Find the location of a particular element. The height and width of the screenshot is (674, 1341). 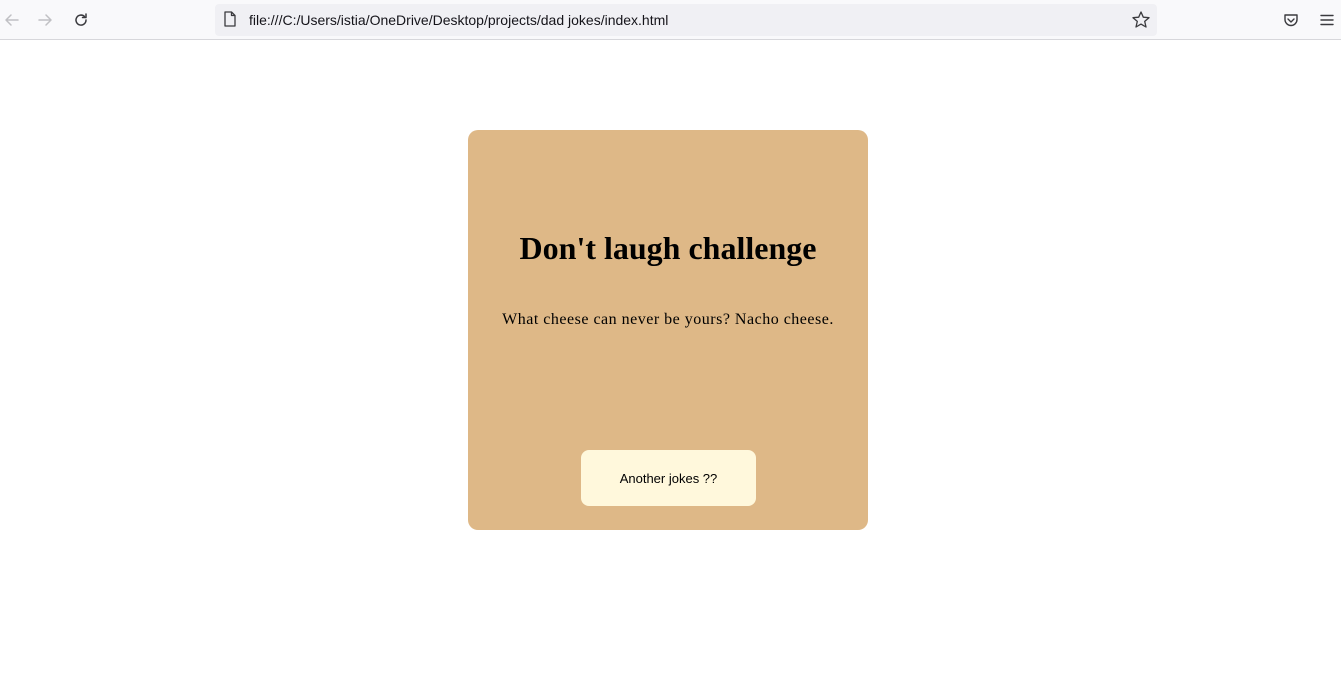

menu-button is located at coordinates (1327, 20).